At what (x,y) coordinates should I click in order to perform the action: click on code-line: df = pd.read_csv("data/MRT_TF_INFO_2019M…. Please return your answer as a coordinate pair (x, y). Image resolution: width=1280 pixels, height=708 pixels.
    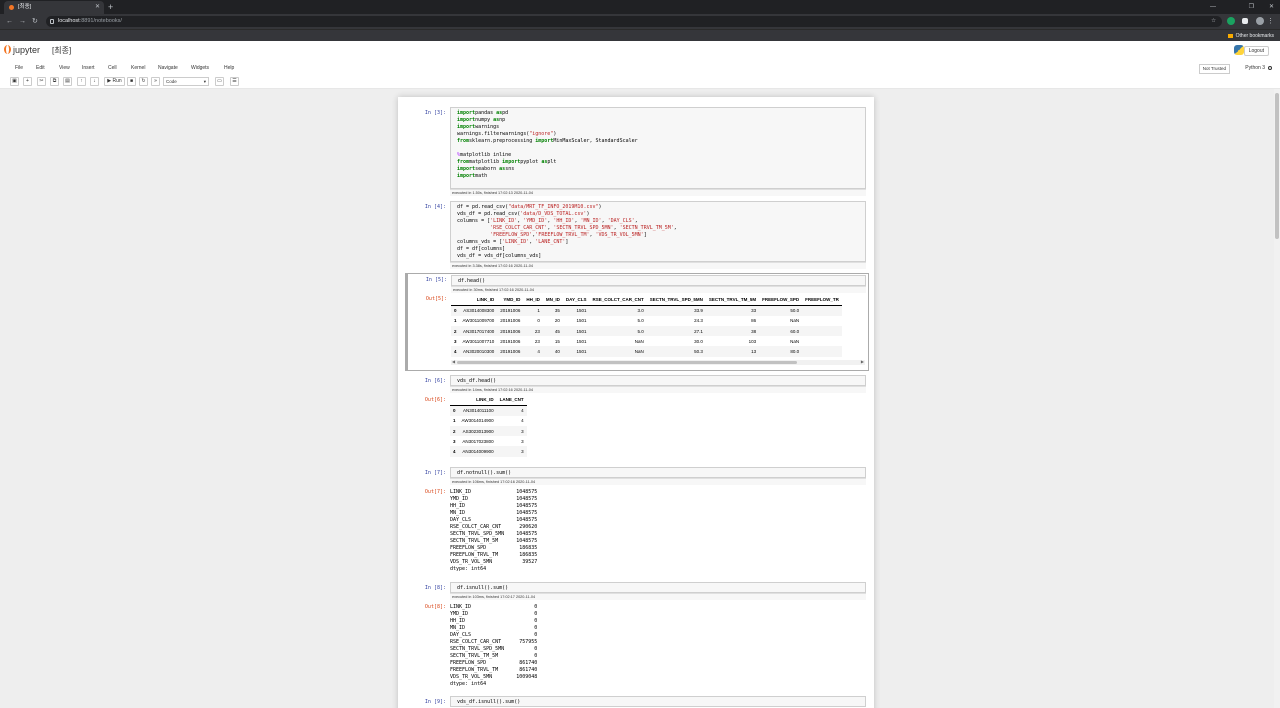
    Looking at the image, I should click on (658, 207).